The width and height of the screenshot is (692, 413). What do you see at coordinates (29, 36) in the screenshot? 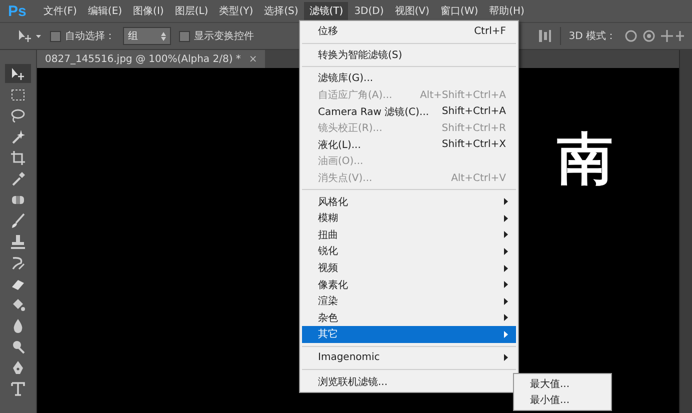
I see `move-tool-icon` at bounding box center [29, 36].